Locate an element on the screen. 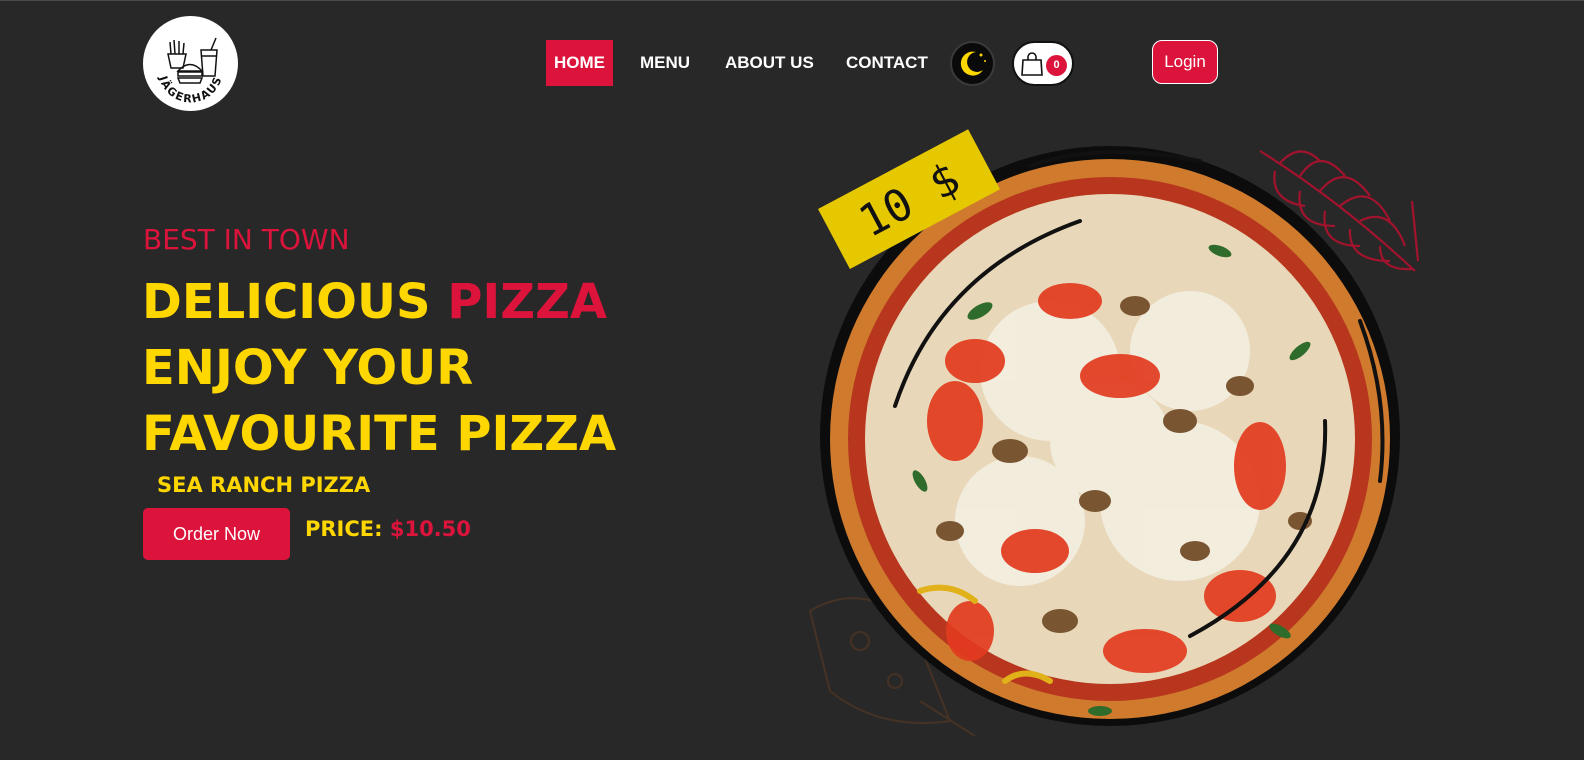 This screenshot has width=1584, height=760. logo-food-icon: JÄGERHAUS is located at coordinates (189, 71).